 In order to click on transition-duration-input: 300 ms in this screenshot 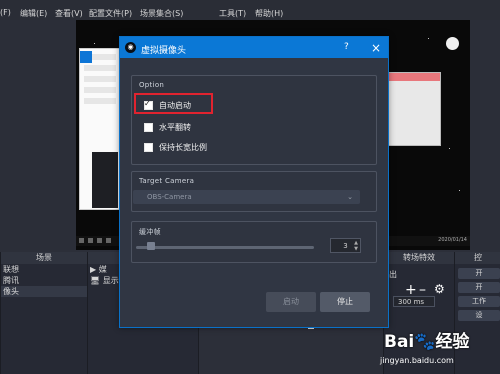, I will do `click(414, 301)`.